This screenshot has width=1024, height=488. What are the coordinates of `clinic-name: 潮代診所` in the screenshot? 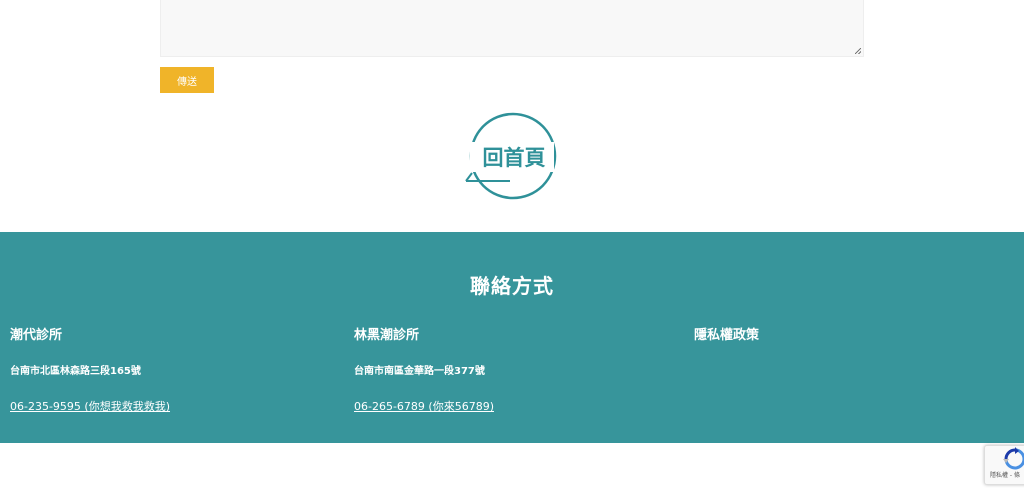 It's located at (36, 335).